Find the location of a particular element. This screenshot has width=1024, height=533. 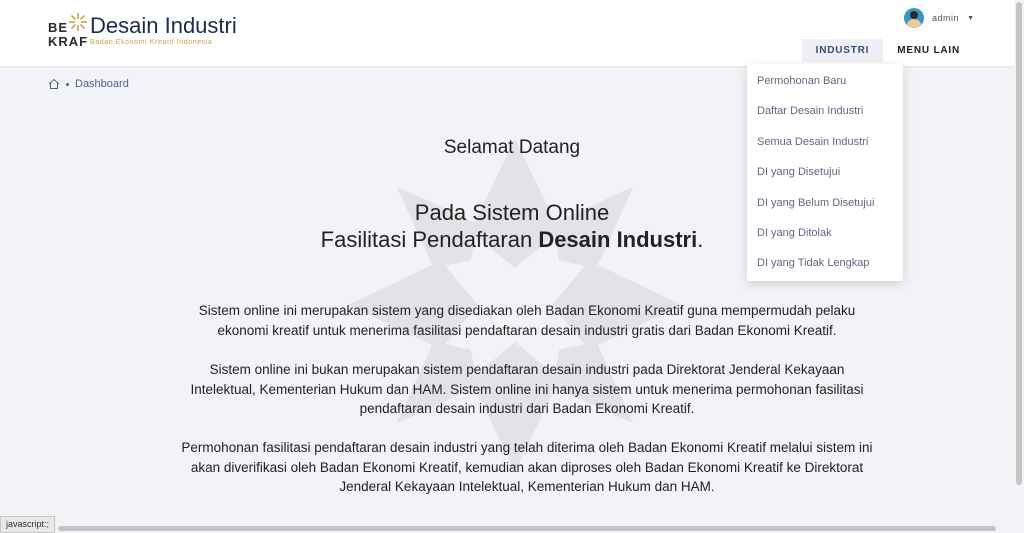

menu-item-permohonan-baru: Permohonan Baru is located at coordinates (825, 81).